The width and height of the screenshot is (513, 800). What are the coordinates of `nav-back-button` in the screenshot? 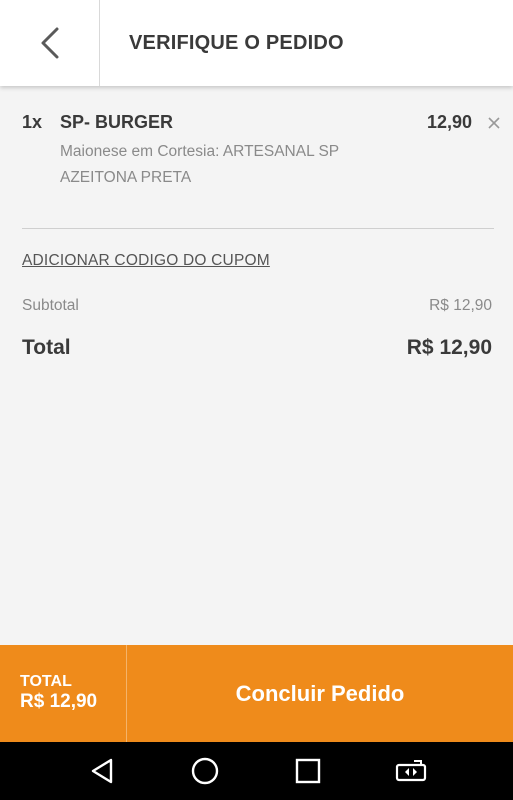 It's located at (102, 771).